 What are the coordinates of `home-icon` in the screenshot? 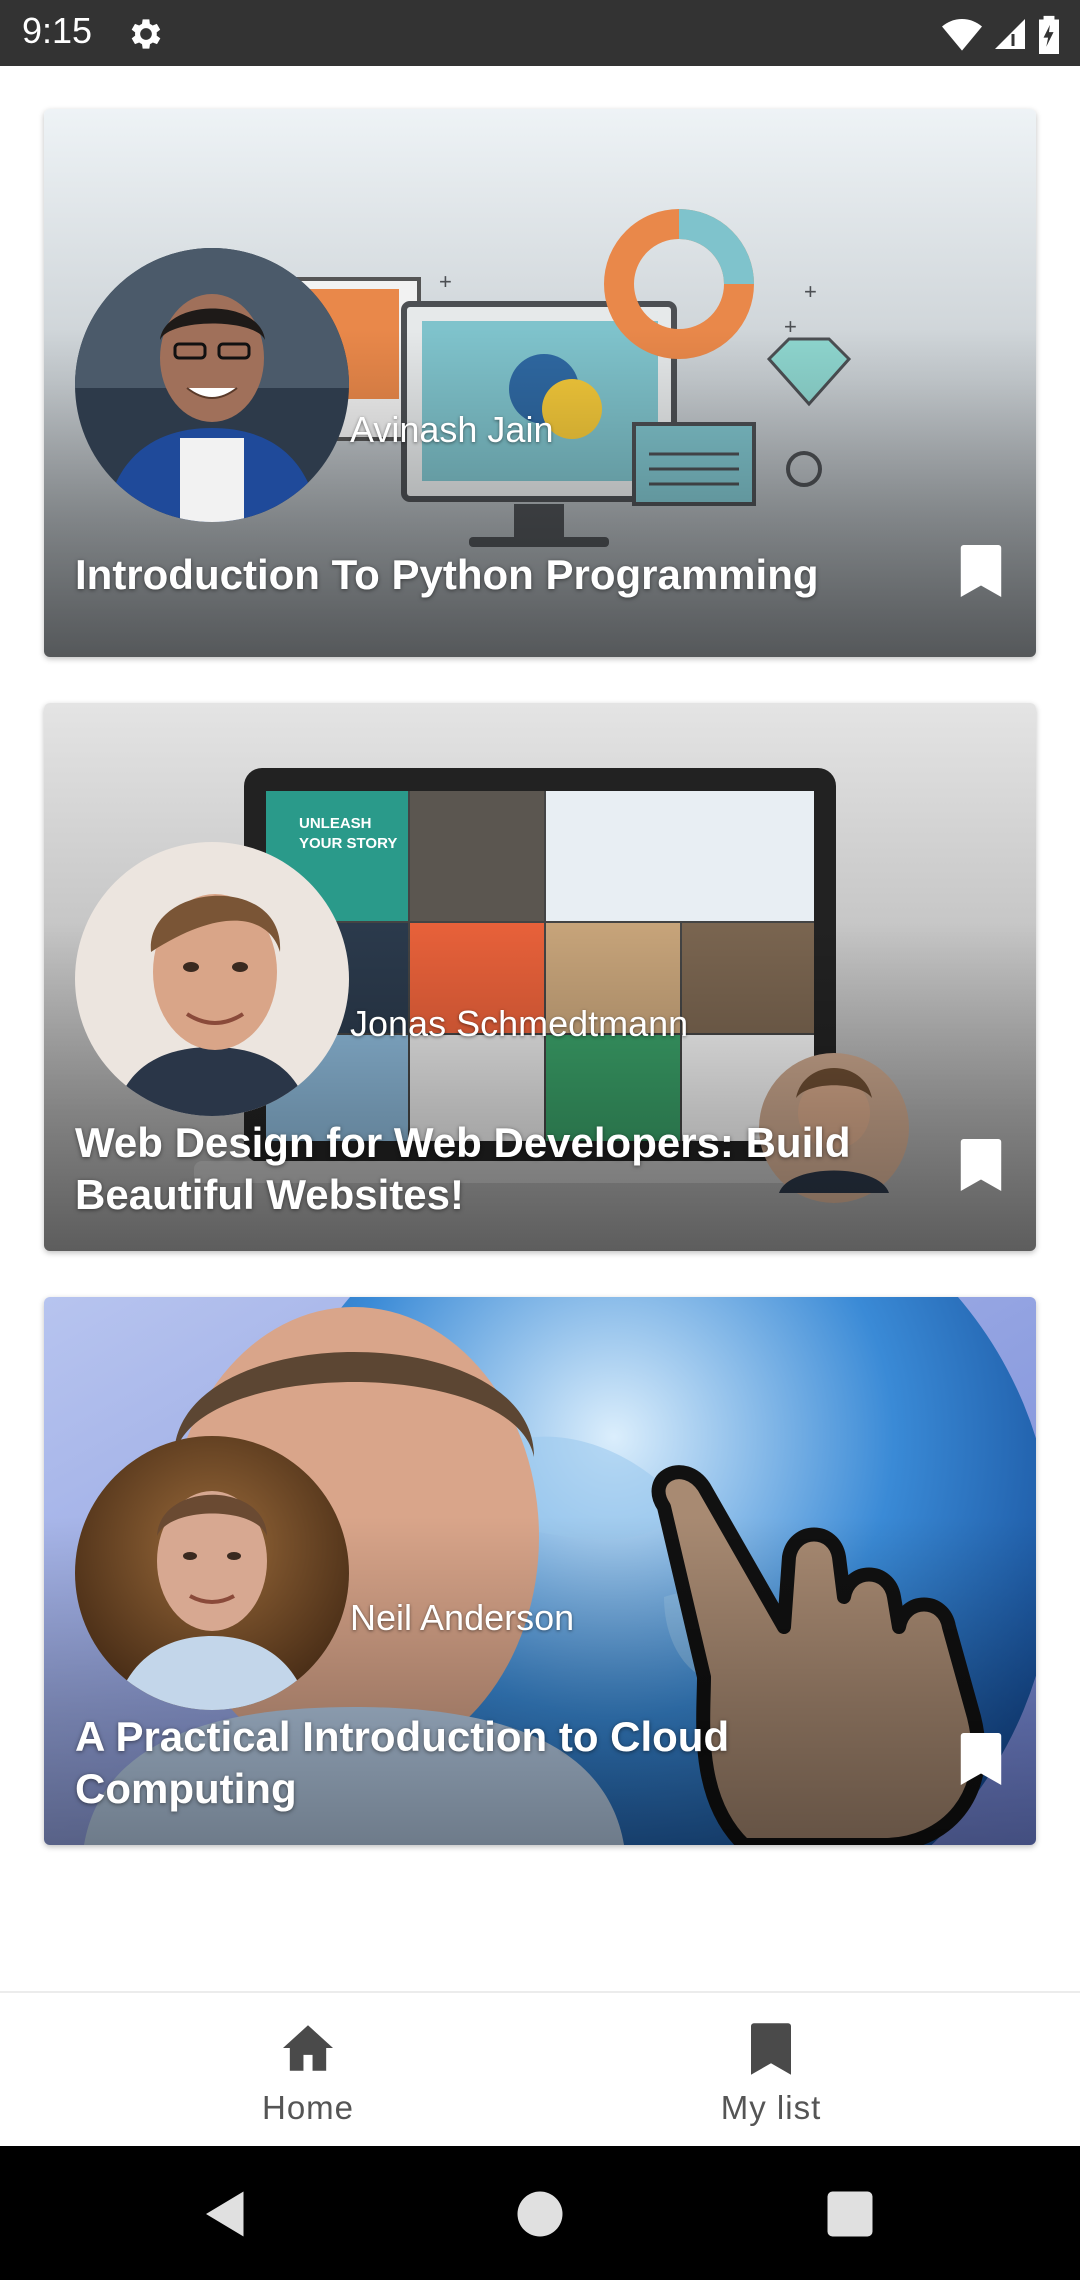 It's located at (308, 2048).